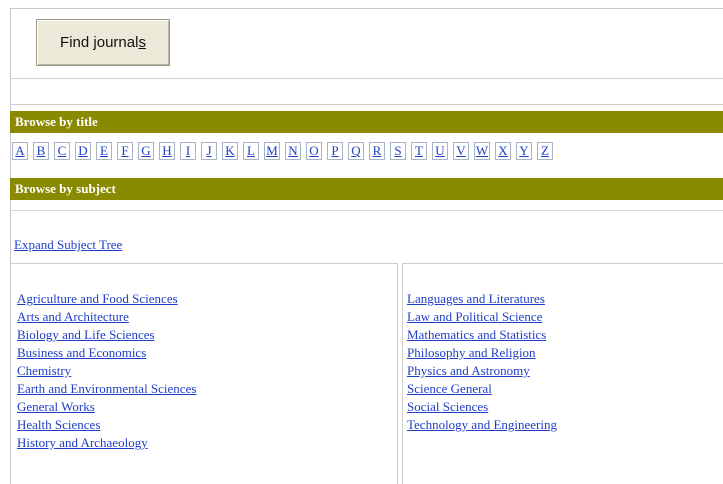 The image size is (723, 484). I want to click on frame-top-border, so click(366, 8).